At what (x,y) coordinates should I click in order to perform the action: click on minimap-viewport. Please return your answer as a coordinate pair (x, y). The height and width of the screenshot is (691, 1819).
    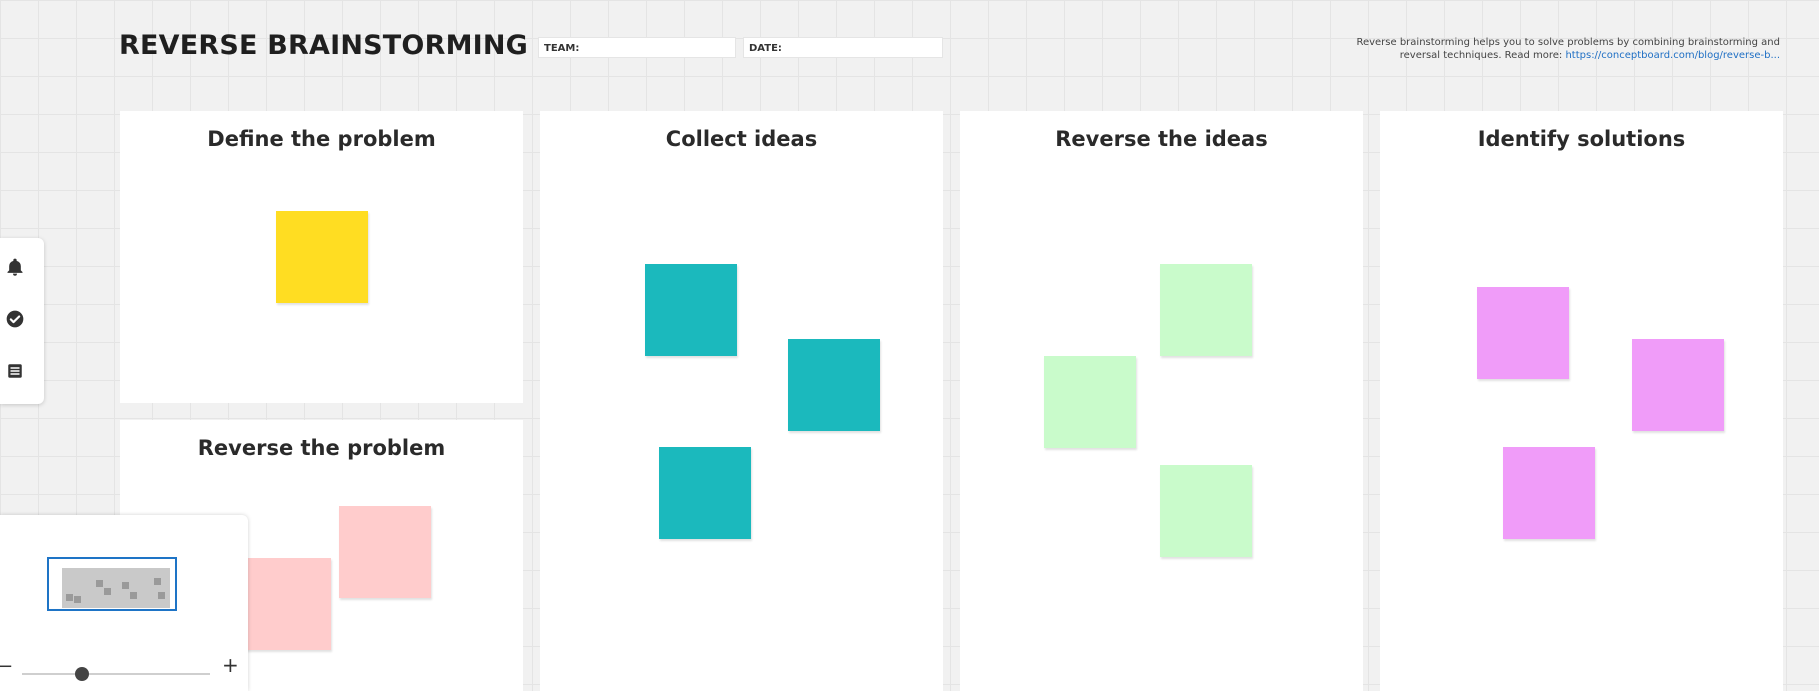
    Looking at the image, I should click on (112, 584).